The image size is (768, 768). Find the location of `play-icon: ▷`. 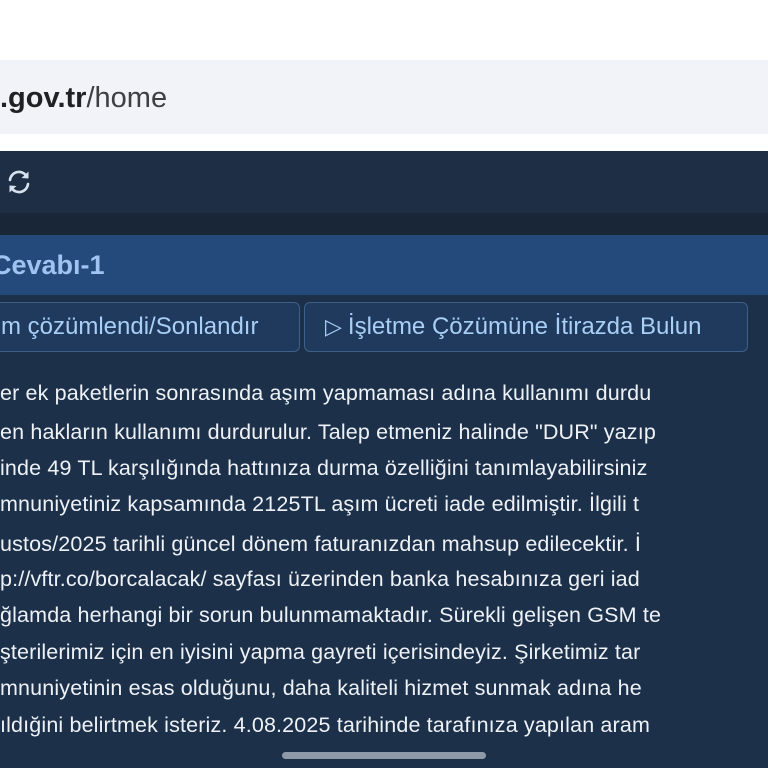

play-icon: ▷ is located at coordinates (333, 326).